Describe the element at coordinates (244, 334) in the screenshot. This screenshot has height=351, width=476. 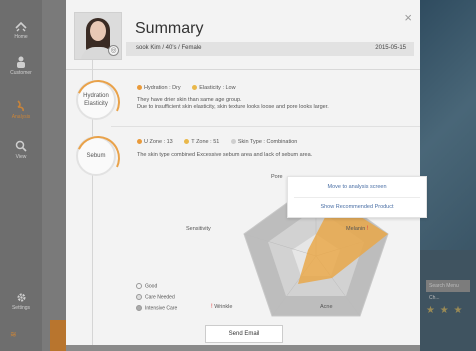
I see `send-email-button: Send Email` at that location.